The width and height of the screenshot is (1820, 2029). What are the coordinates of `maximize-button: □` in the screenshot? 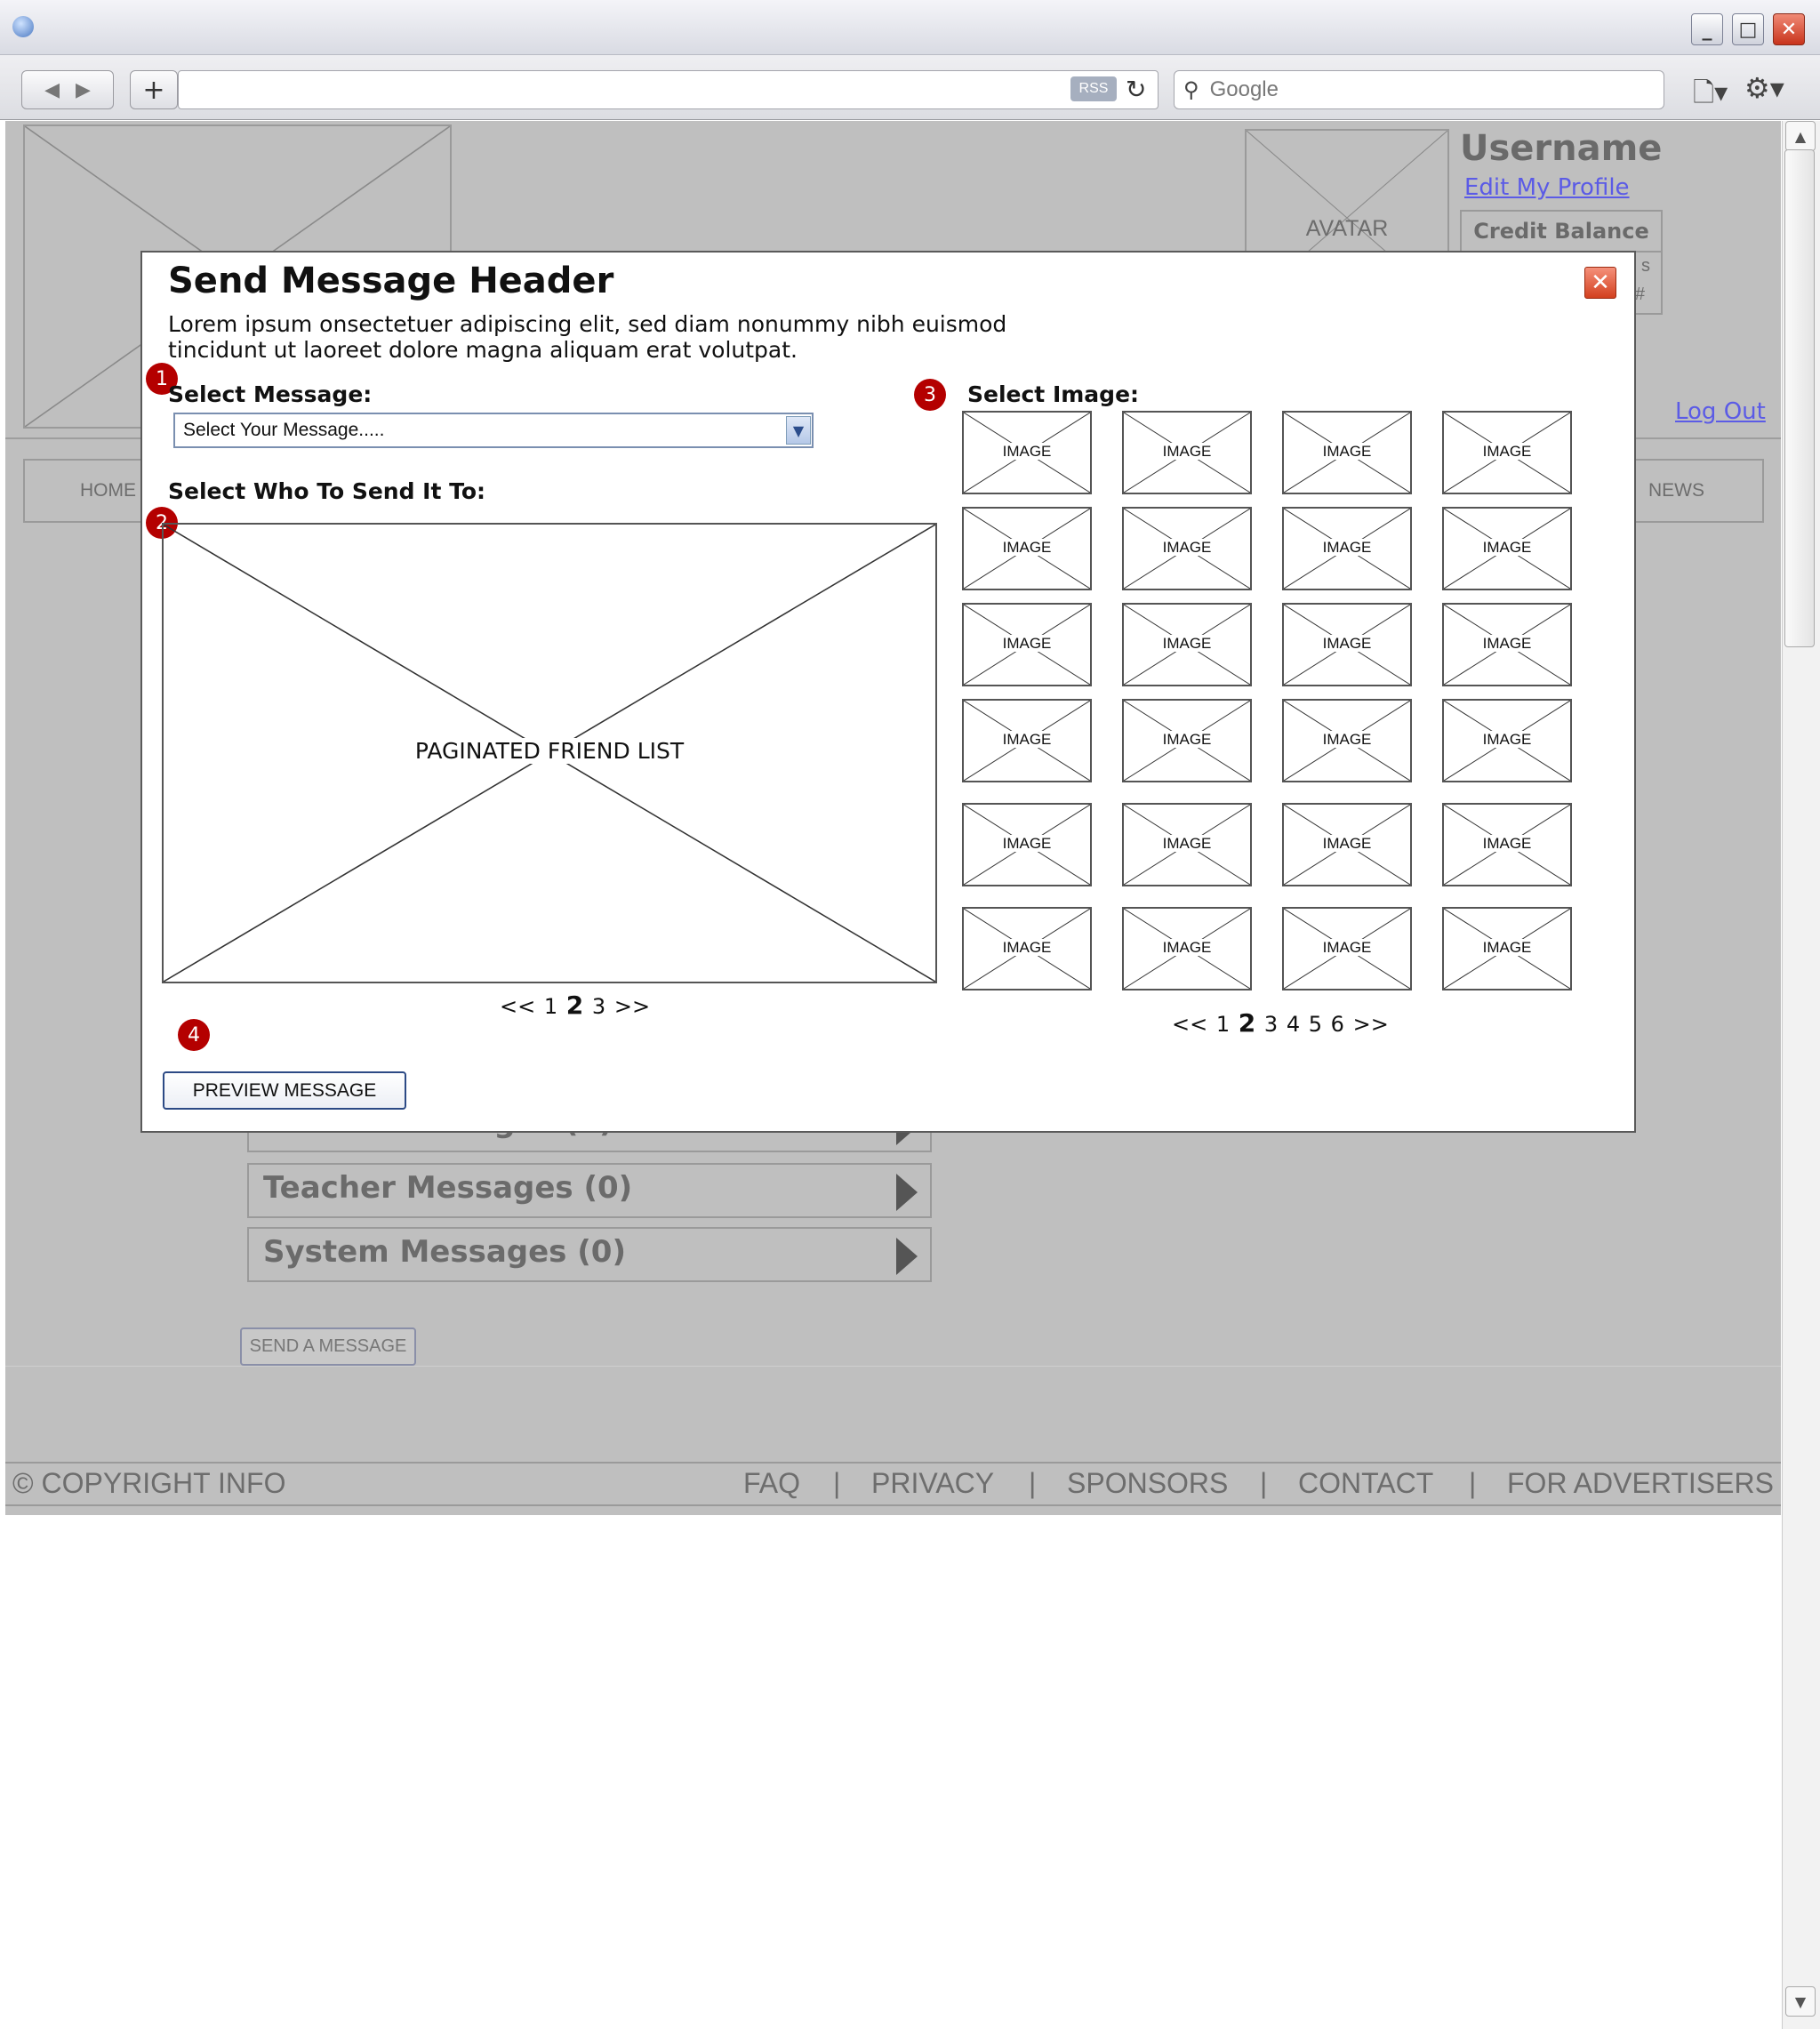 It's located at (1748, 29).